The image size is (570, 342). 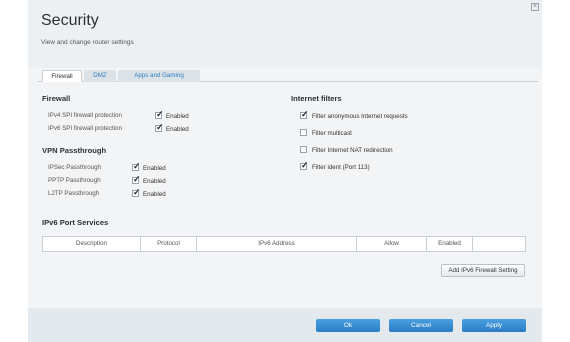 I want to click on l2tp-checkbox, so click(x=136, y=192).